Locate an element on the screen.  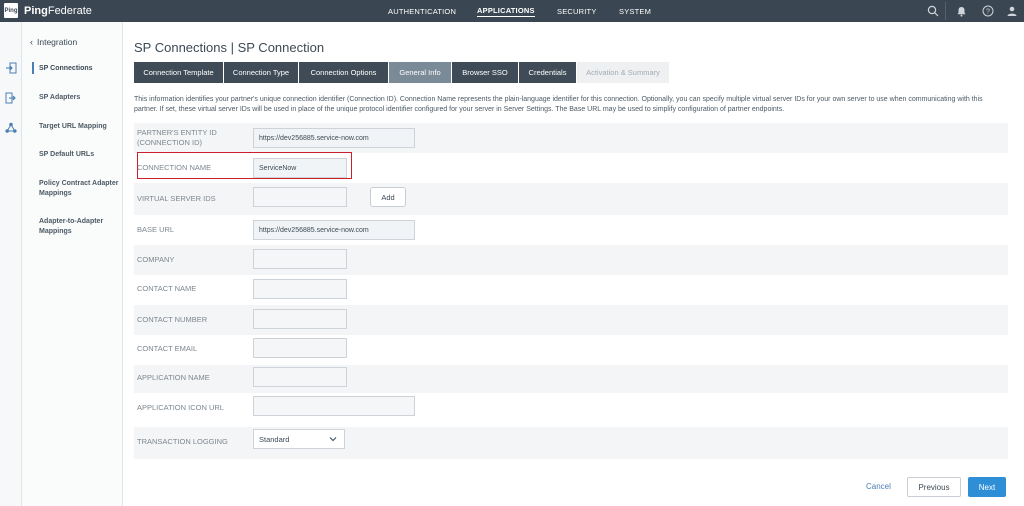
transaction-logging-label: TRANSACTION LOGGING is located at coordinates (182, 441).